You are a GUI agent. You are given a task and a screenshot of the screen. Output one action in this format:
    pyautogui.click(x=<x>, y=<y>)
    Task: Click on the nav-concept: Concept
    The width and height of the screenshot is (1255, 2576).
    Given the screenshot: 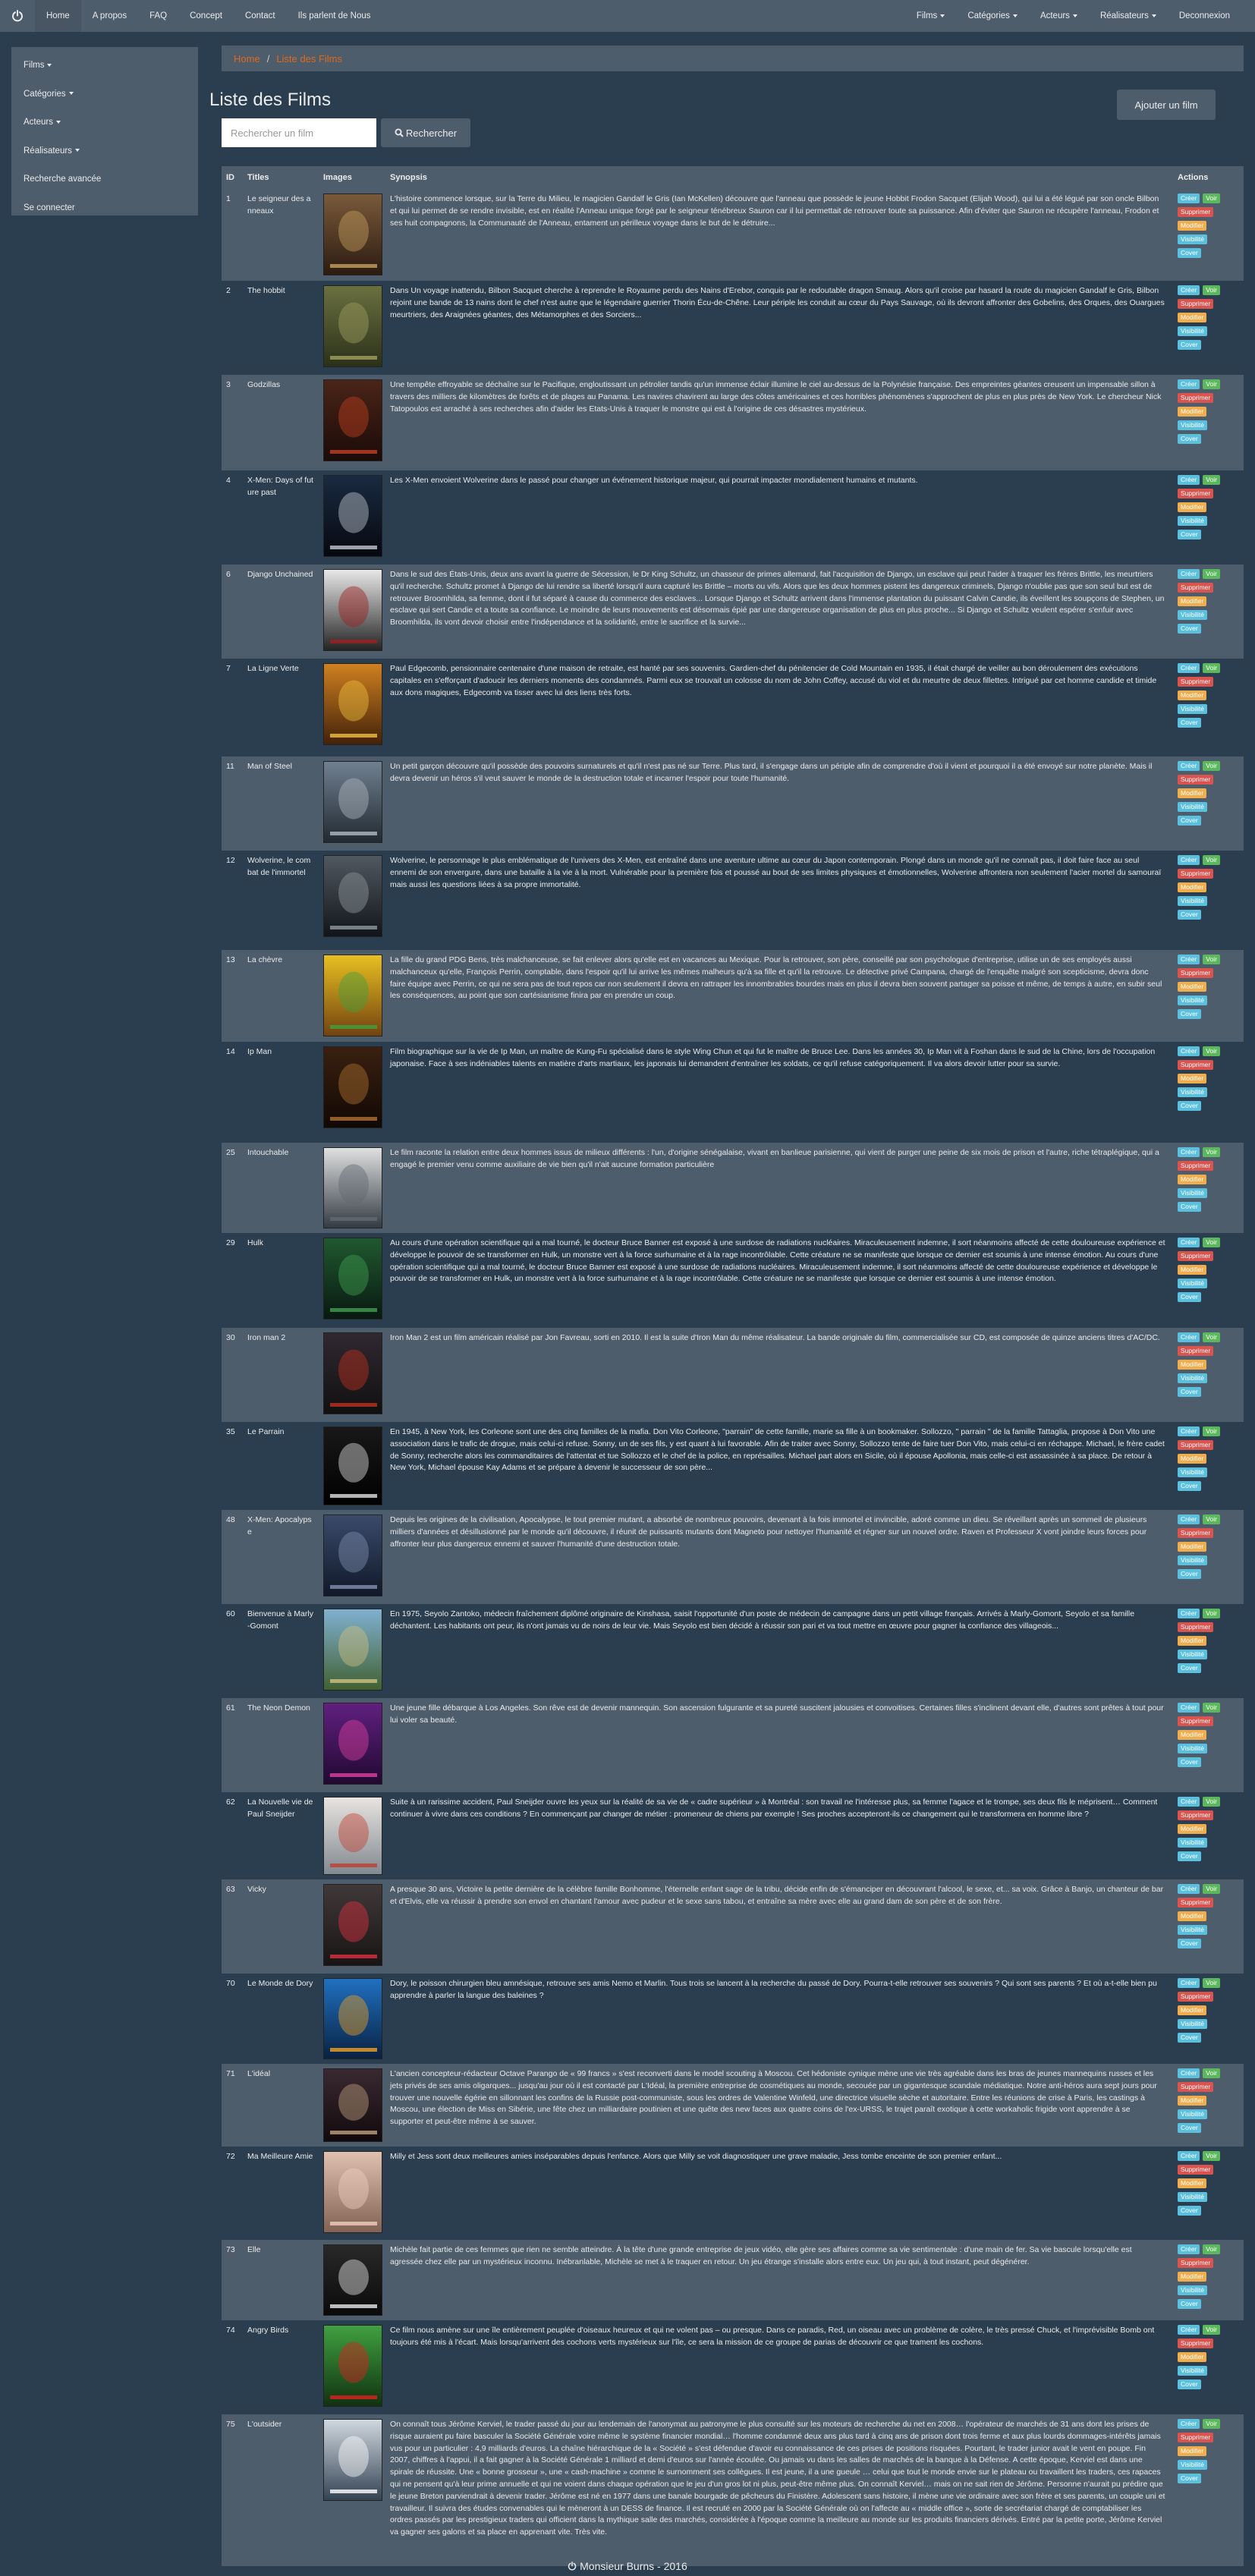 What is the action you would take?
    pyautogui.click(x=206, y=16)
    